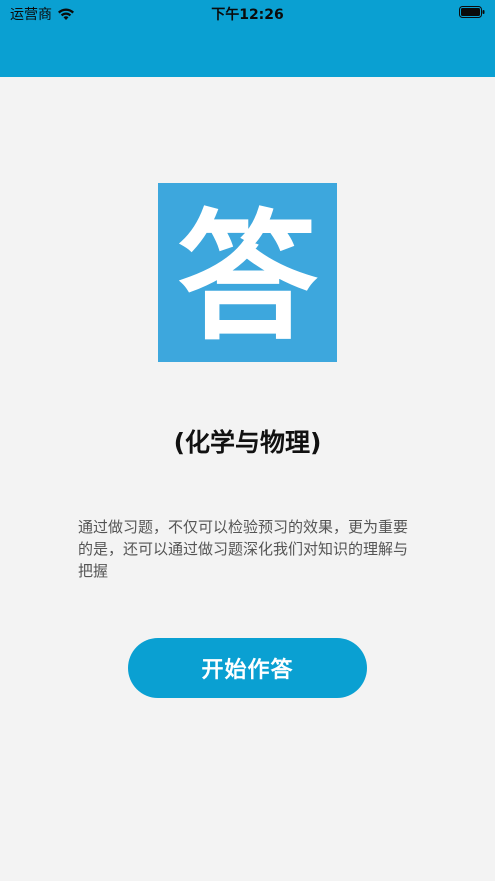  I want to click on start-answer-button: 开始作答, so click(247, 668).